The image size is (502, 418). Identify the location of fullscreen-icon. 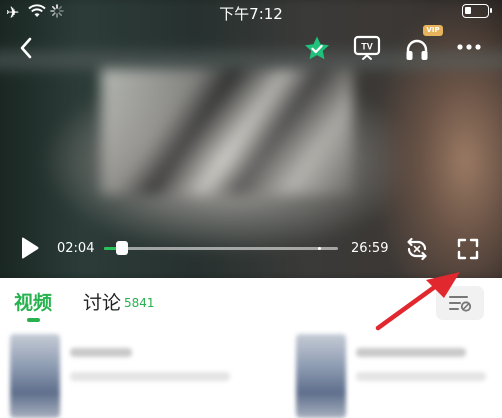
(468, 249).